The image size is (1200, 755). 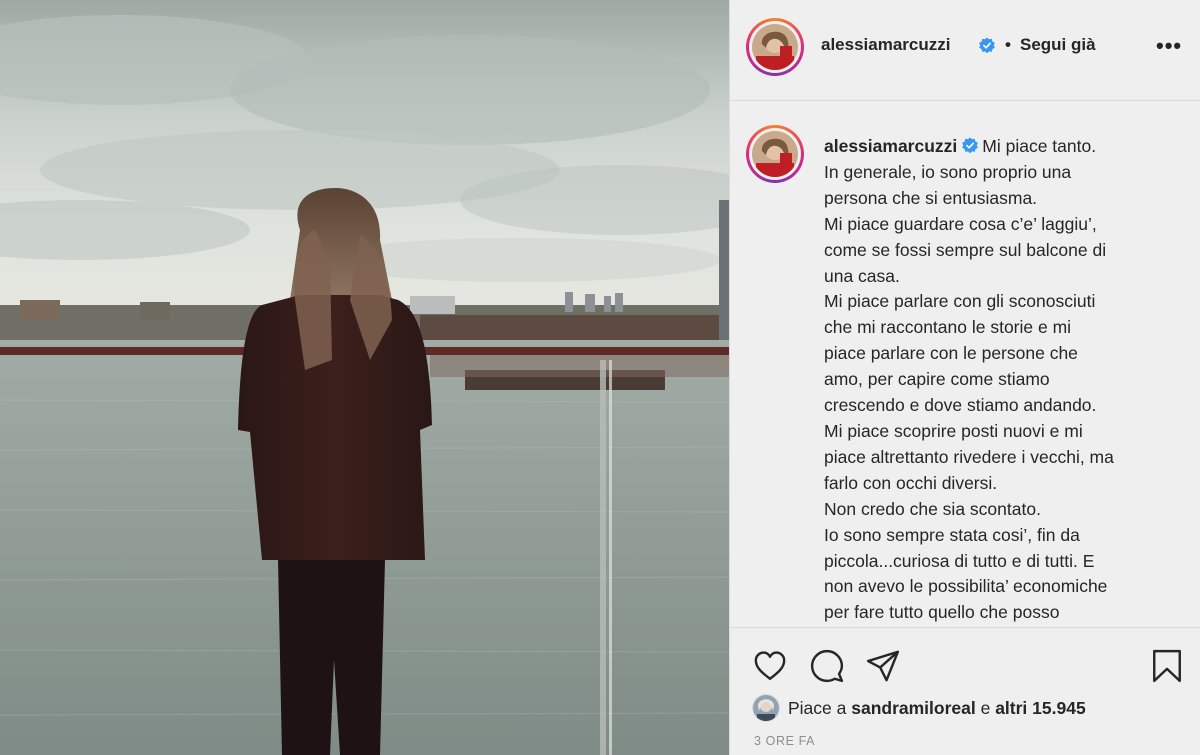 I want to click on caption-avatar-image, so click(x=775, y=154).